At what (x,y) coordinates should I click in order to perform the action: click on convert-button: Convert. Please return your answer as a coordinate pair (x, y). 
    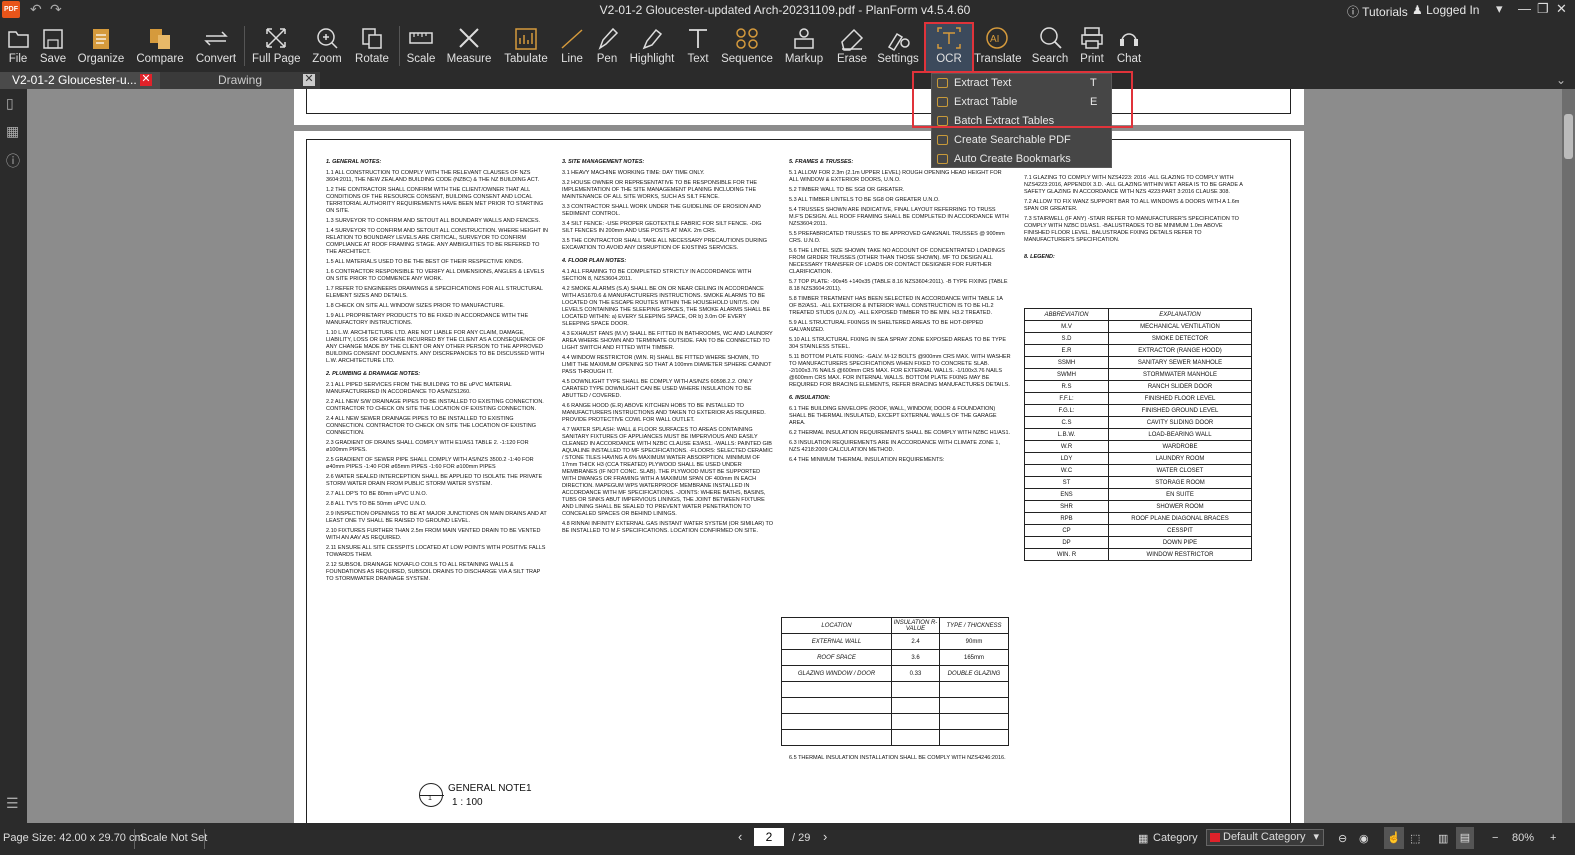
    Looking at the image, I should click on (216, 45).